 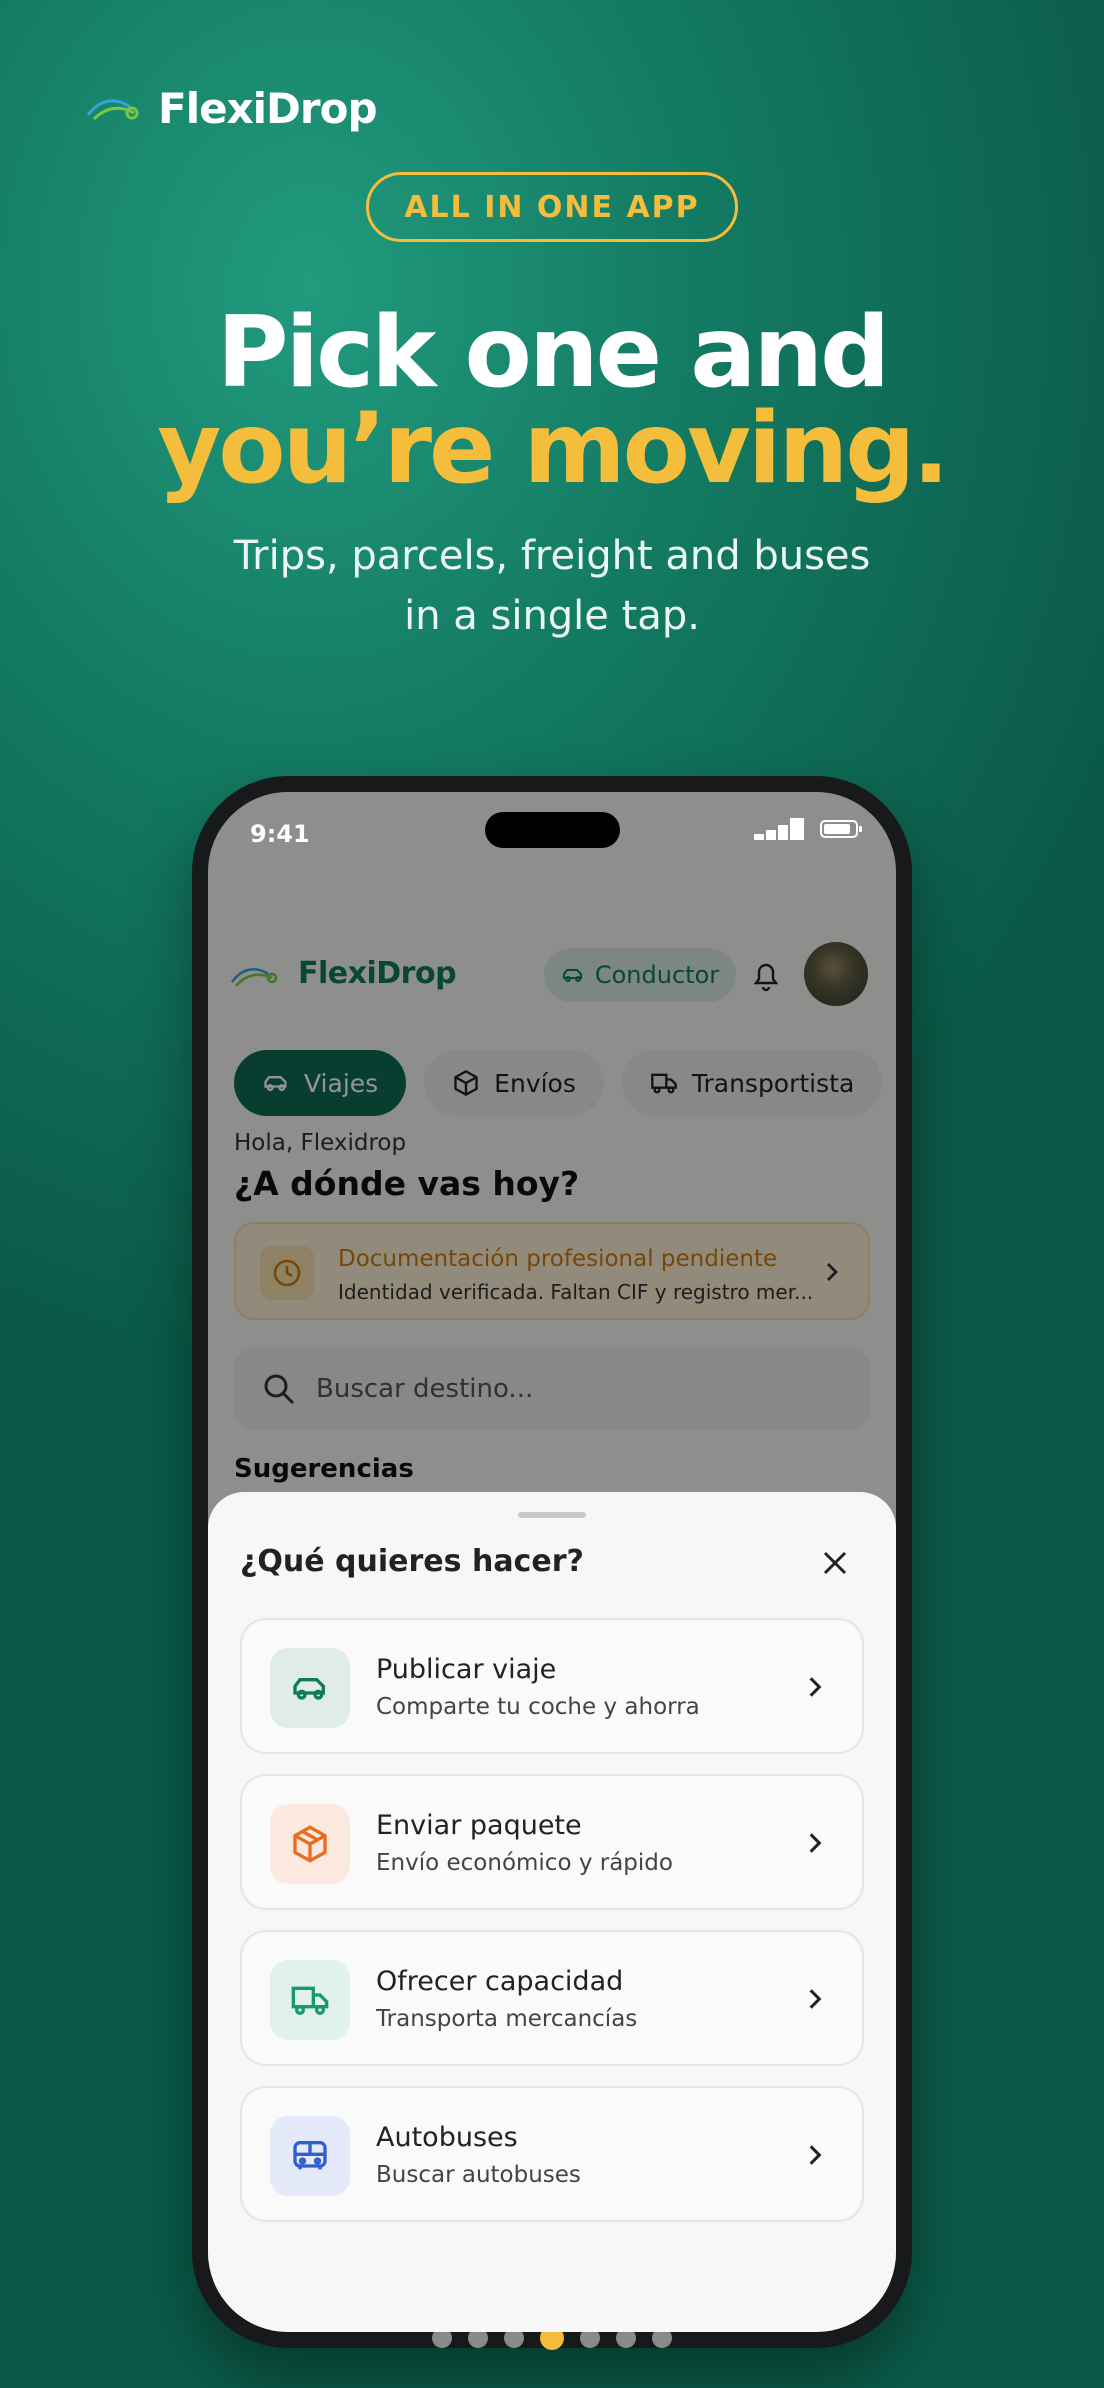 I want to click on option-title: Ofrecer capacidad, so click(x=500, y=1981).